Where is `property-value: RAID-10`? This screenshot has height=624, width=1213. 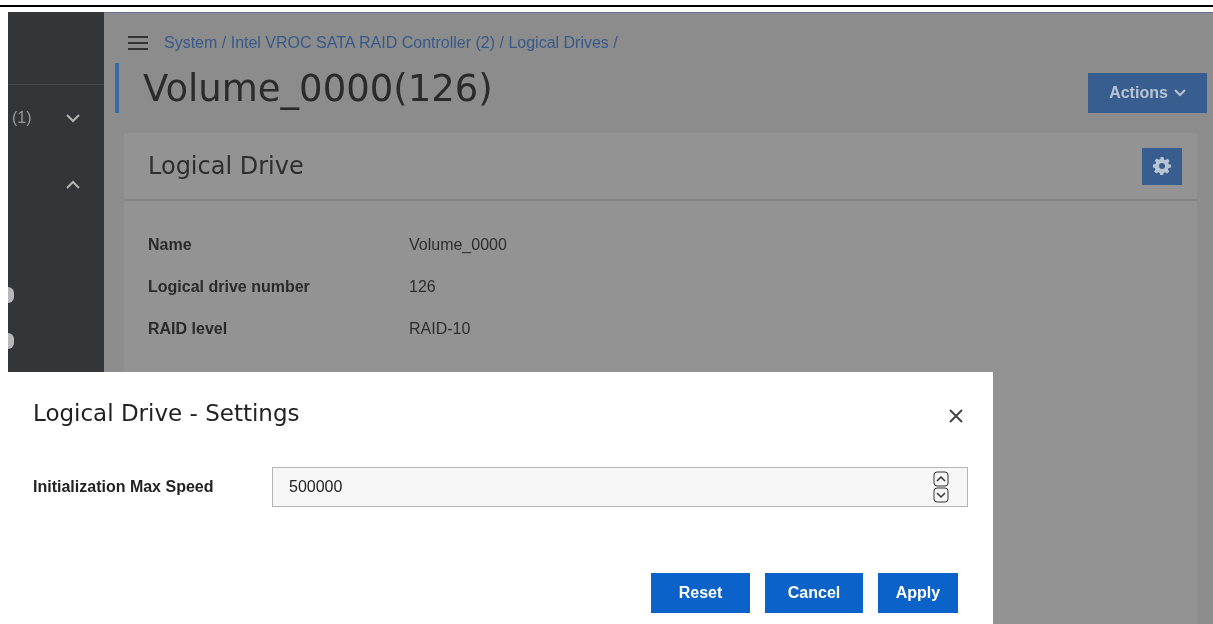
property-value: RAID-10 is located at coordinates (440, 328).